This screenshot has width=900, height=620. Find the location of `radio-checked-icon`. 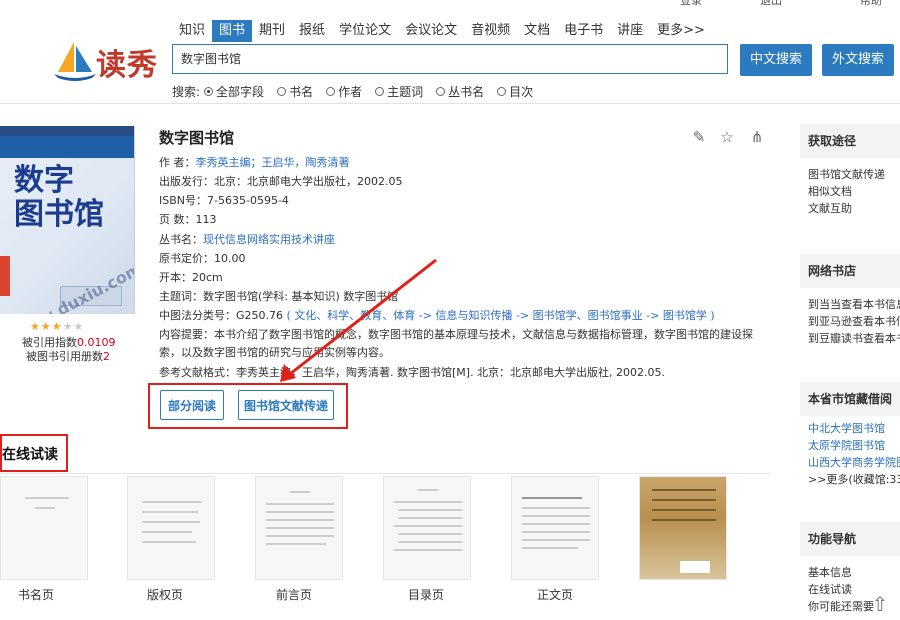

radio-checked-icon is located at coordinates (209, 91).